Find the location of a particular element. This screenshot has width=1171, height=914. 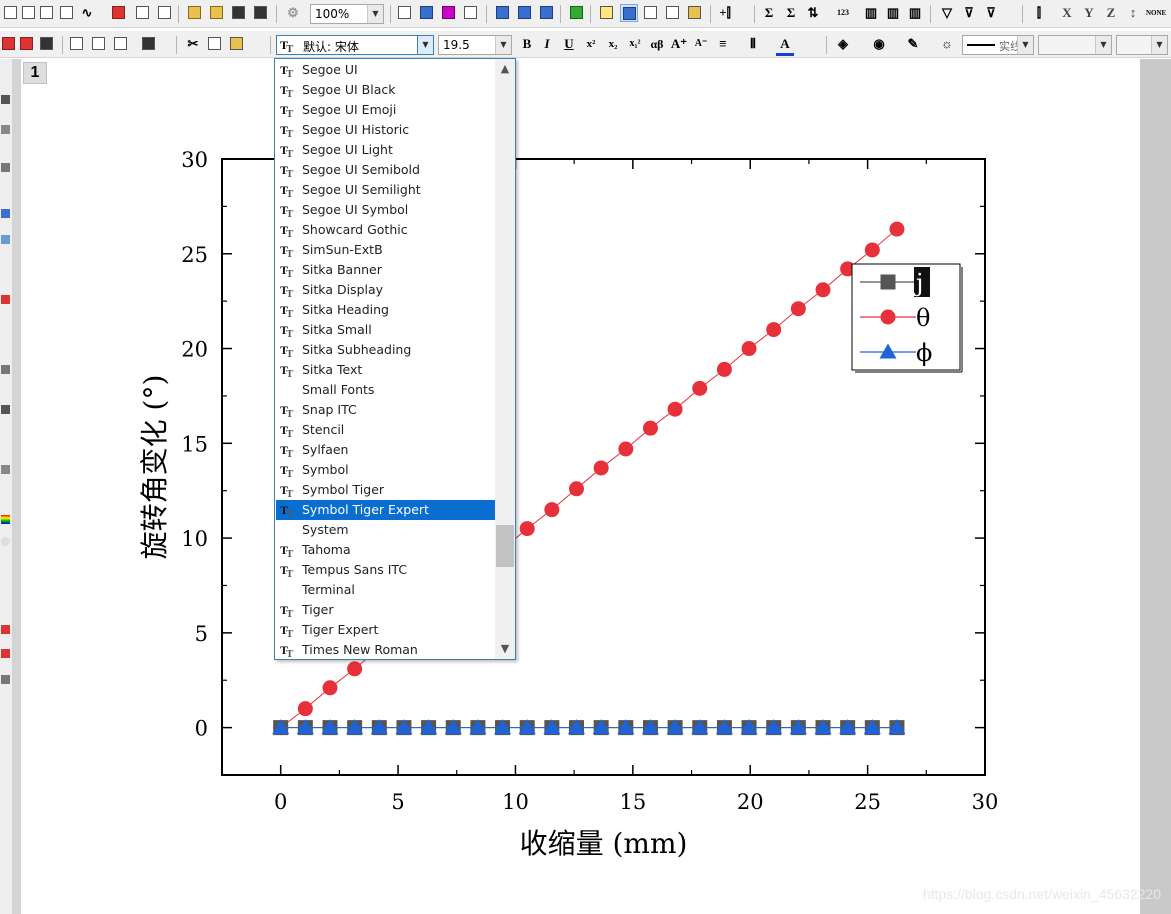

font-name-label: Showcard Gothic is located at coordinates (355, 229).